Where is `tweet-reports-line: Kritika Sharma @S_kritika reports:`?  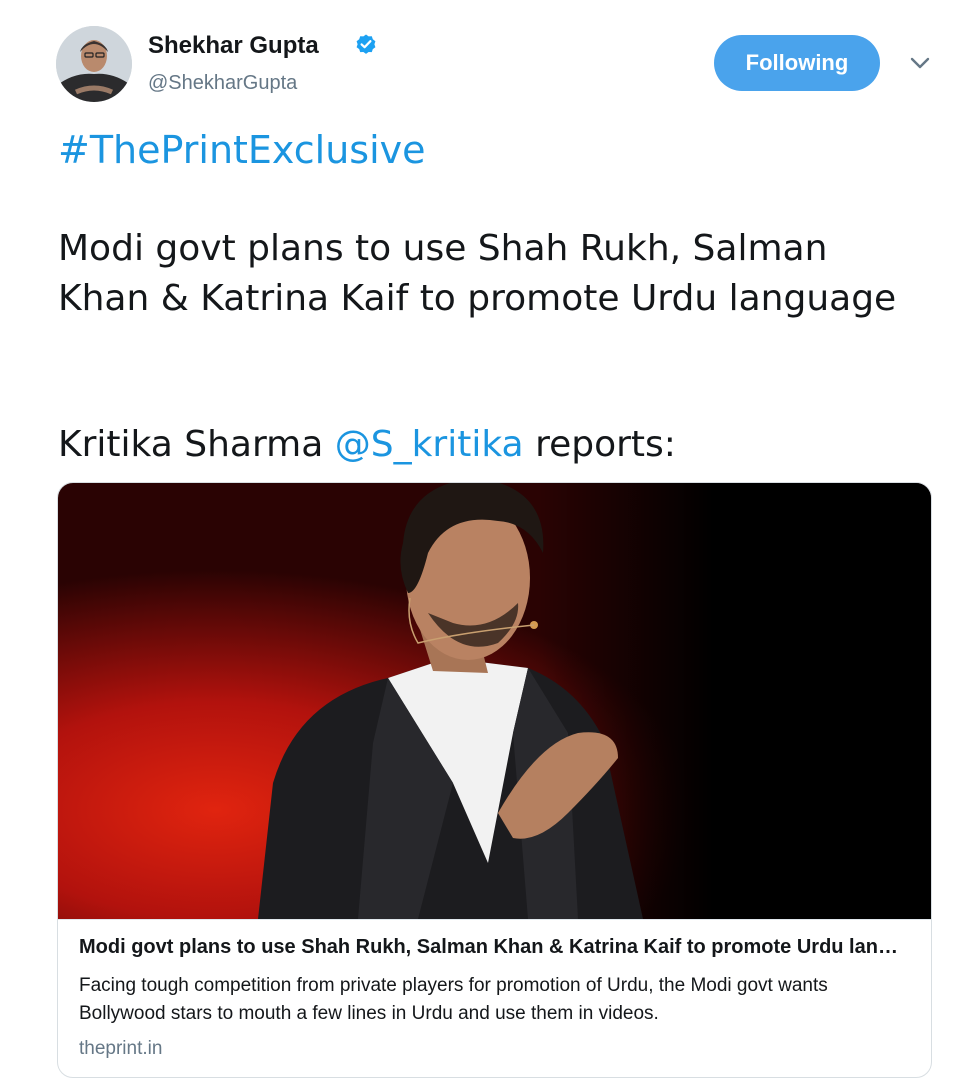 tweet-reports-line: Kritika Sharma @S_kritika reports: is located at coordinates (488, 445).